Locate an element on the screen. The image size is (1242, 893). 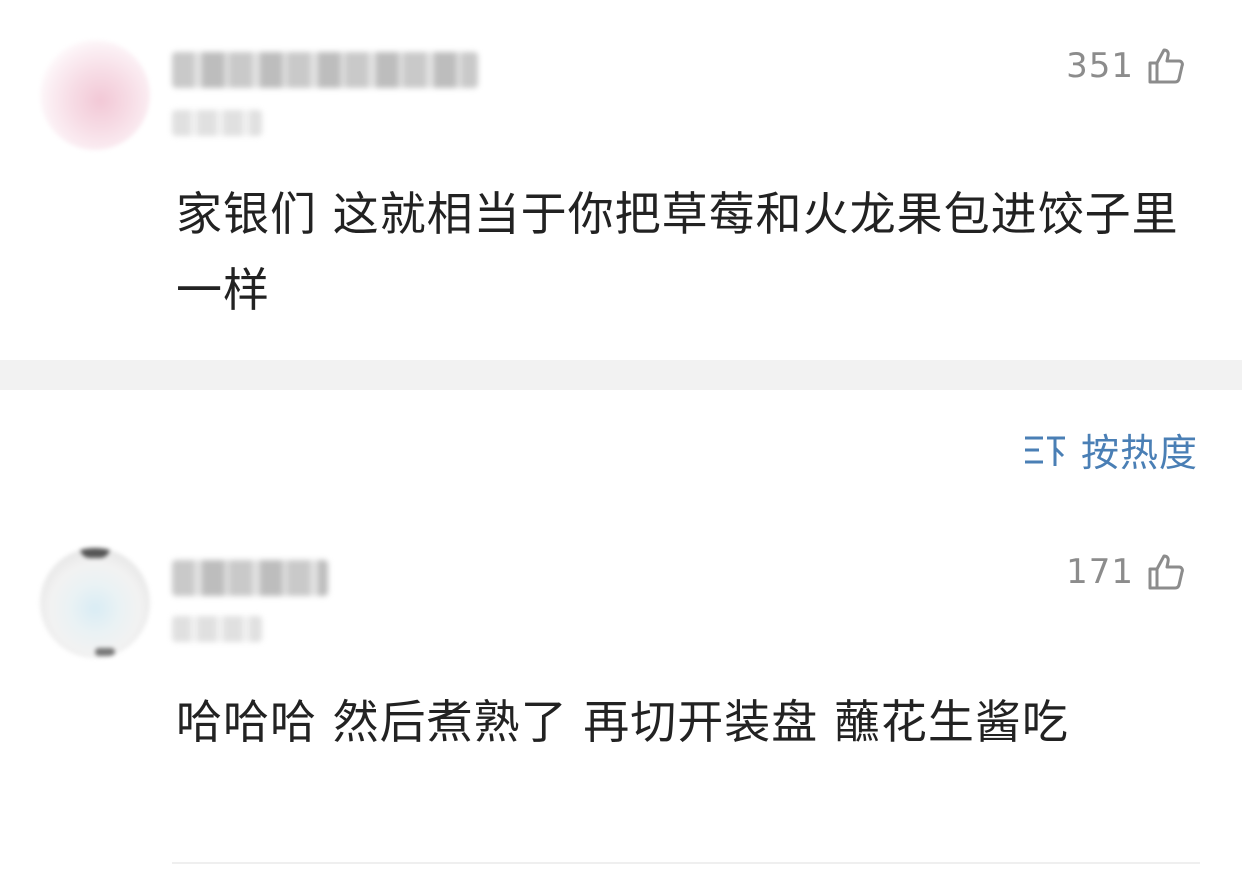
like-count: 351 is located at coordinates (1100, 66).